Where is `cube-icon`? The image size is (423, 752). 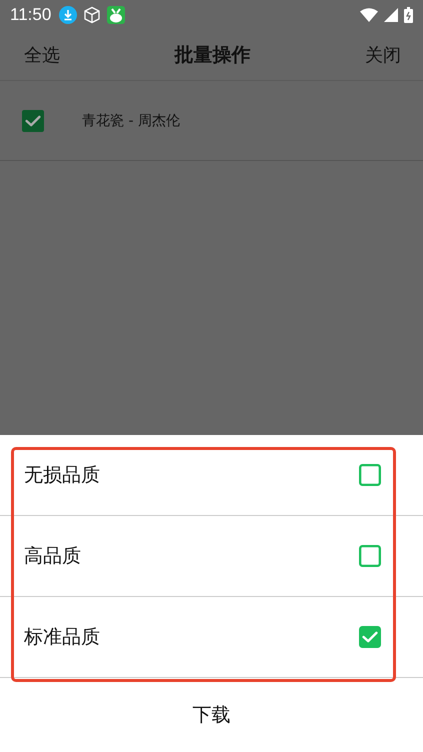
cube-icon is located at coordinates (92, 15).